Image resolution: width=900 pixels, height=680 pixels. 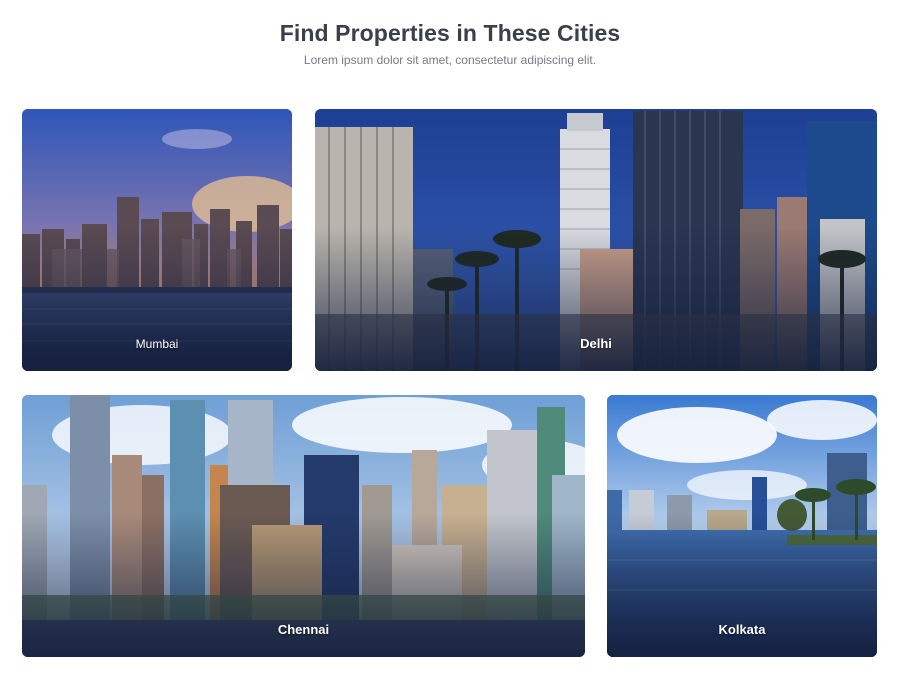 What do you see at coordinates (450, 33) in the screenshot?
I see `section-title: Find Properties in These Cities` at bounding box center [450, 33].